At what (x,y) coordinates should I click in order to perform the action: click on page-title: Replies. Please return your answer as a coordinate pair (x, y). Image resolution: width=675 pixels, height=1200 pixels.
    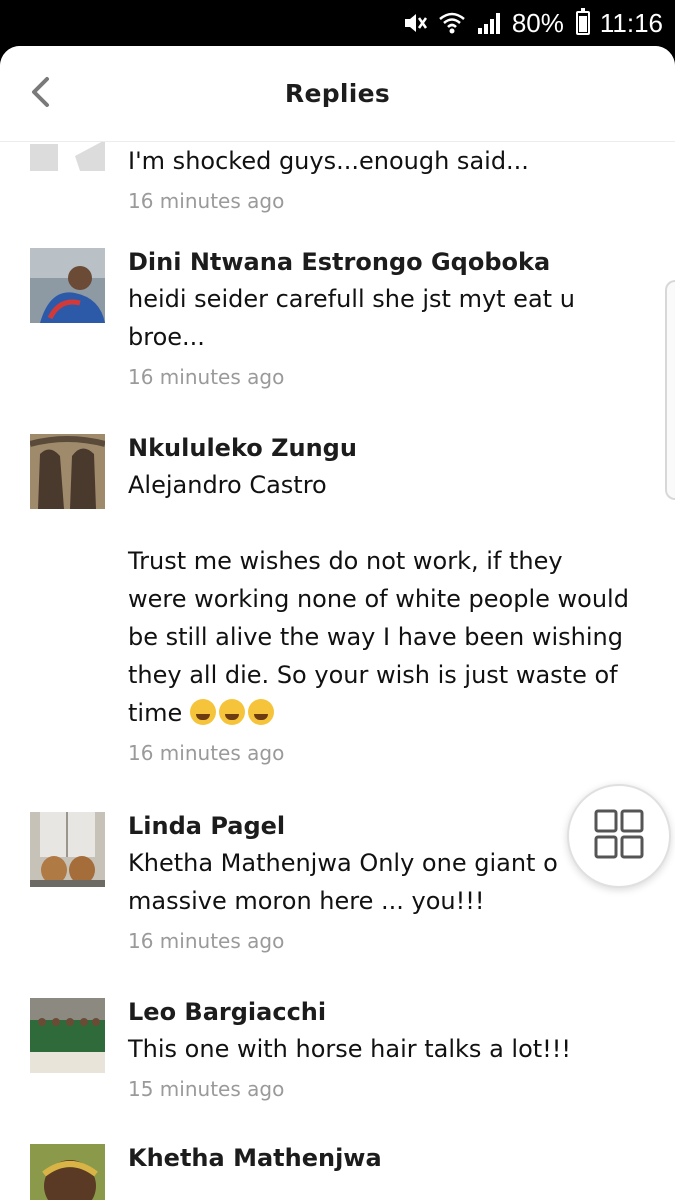
    Looking at the image, I should click on (337, 93).